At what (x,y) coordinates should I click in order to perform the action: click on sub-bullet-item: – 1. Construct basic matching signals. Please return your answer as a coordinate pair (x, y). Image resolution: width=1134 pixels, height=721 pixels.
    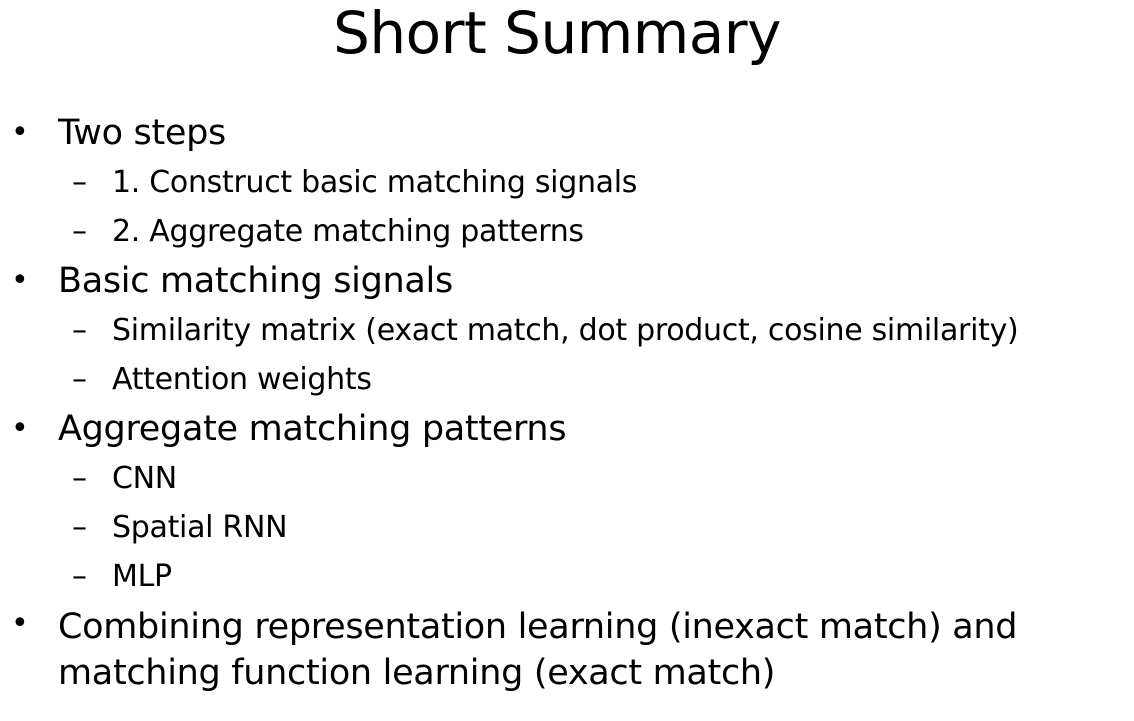
    Looking at the image, I should click on (567, 182).